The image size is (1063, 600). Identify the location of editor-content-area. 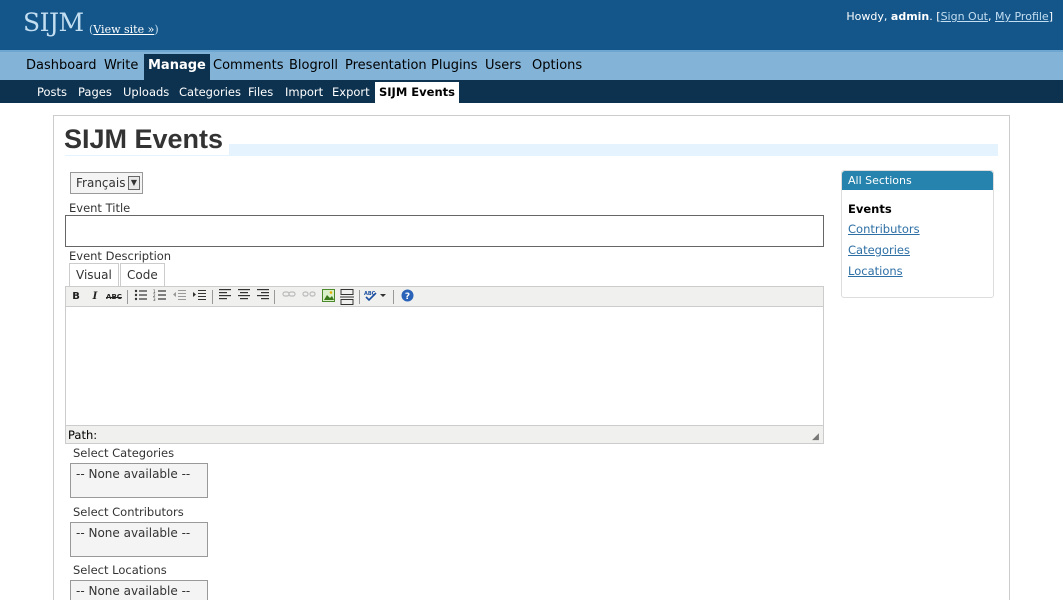
(444, 366).